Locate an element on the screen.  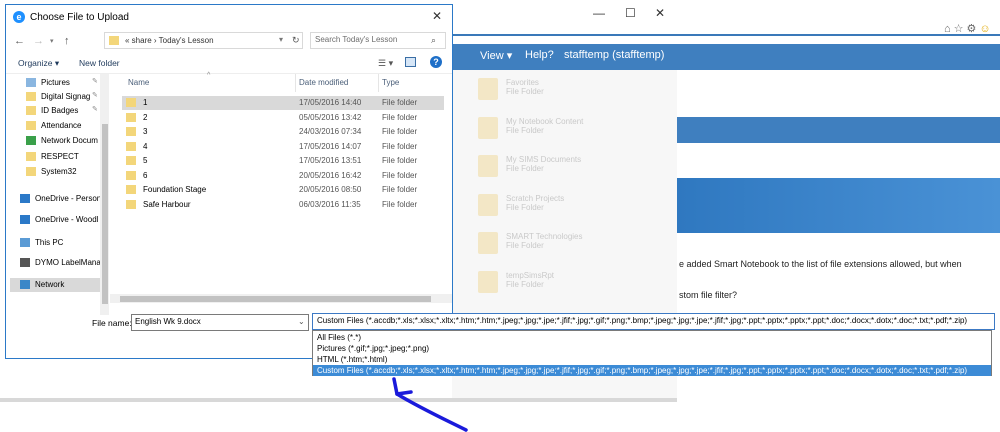
view-options-icon: ☰ ▾ is located at coordinates (385, 63).